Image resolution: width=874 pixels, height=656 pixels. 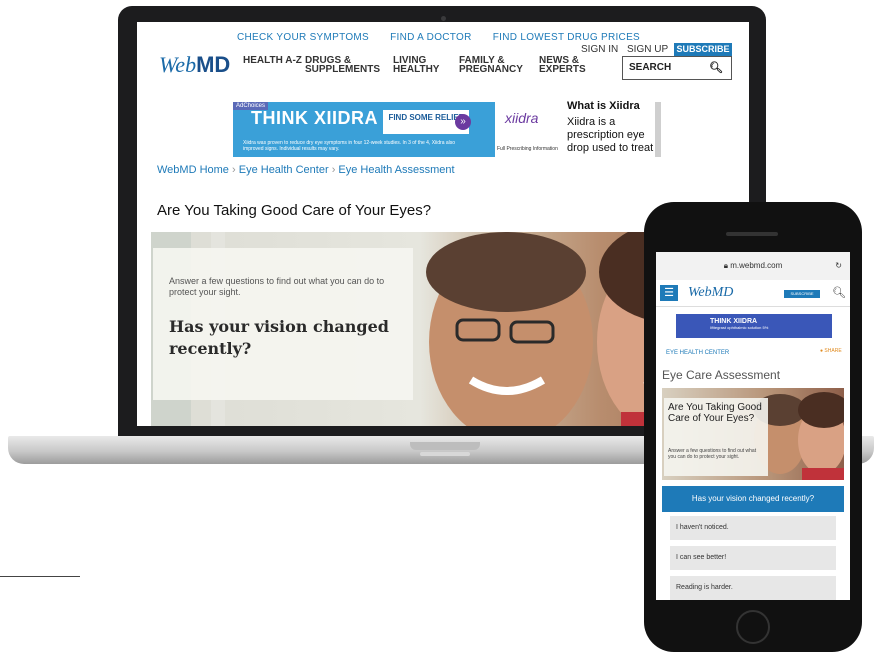 I want to click on mobile-header, so click(x=753, y=293).